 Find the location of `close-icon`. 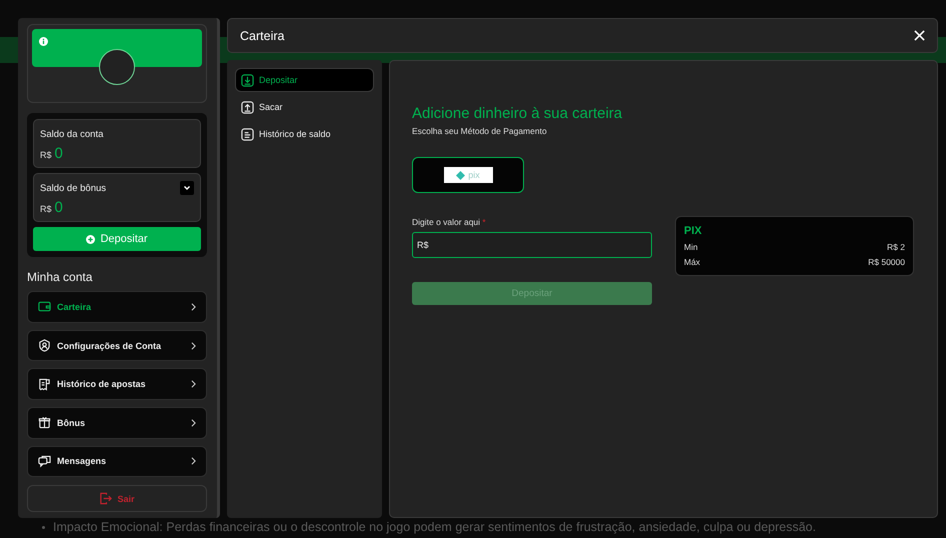

close-icon is located at coordinates (919, 35).